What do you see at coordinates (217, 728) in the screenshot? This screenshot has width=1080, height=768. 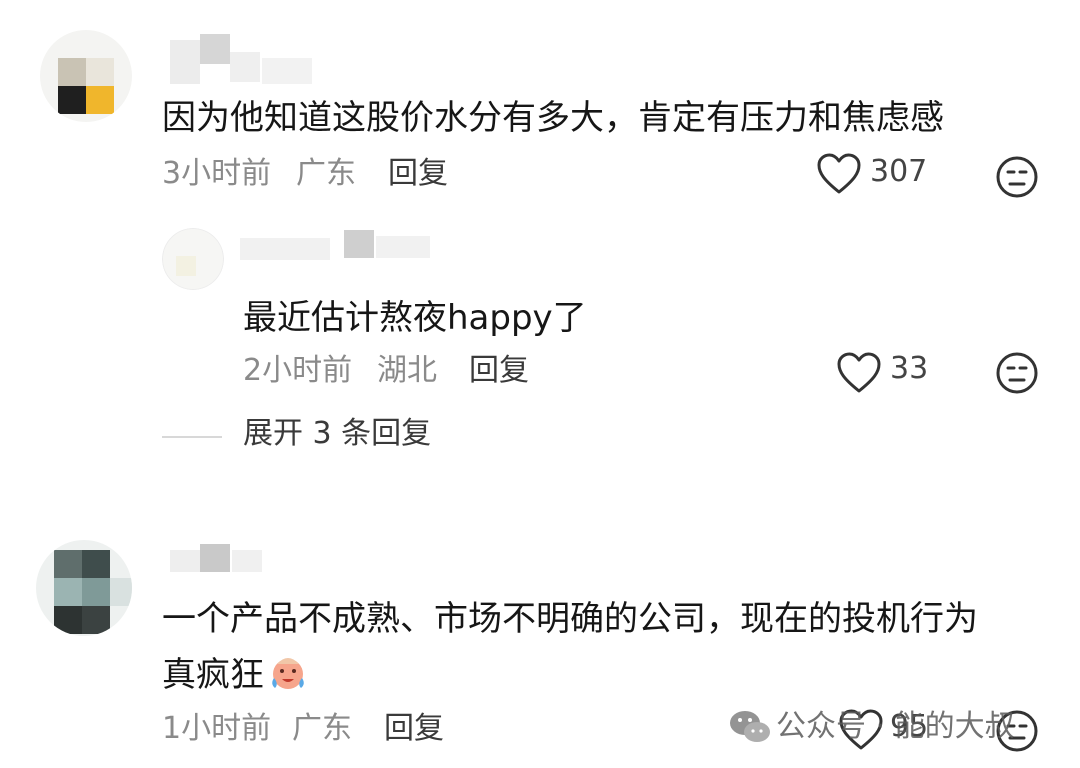 I see `comment-time: 1小时前` at bounding box center [217, 728].